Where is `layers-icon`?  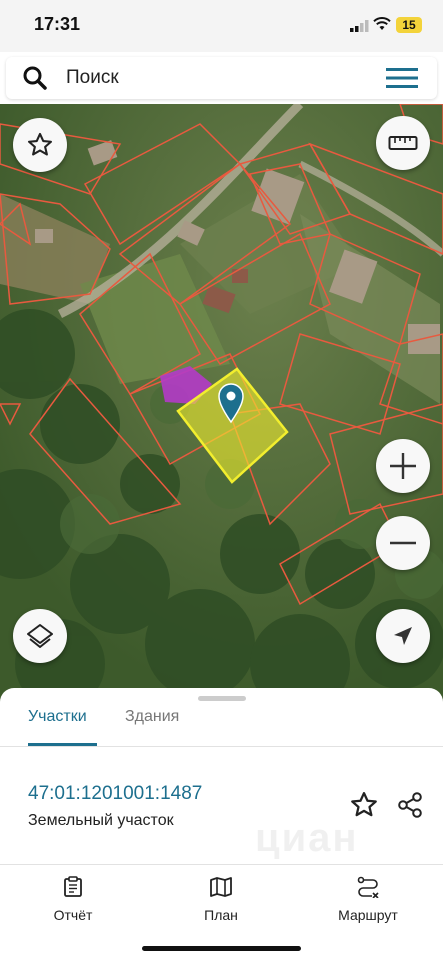 layers-icon is located at coordinates (40, 636).